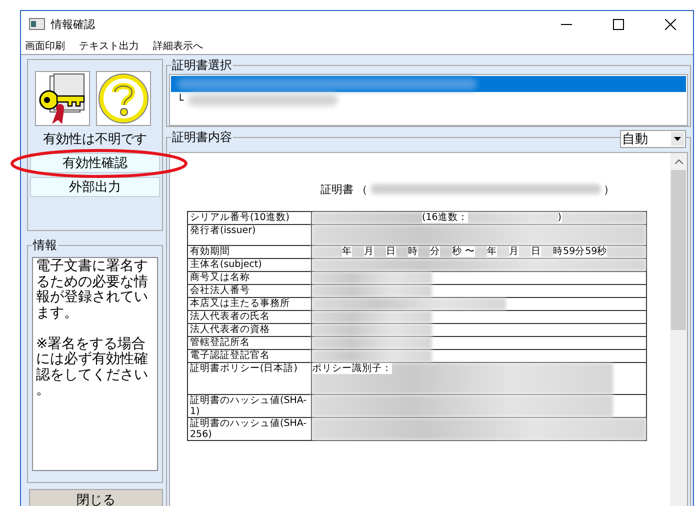 The height and width of the screenshot is (506, 696). I want to click on app-icon, so click(37, 24).